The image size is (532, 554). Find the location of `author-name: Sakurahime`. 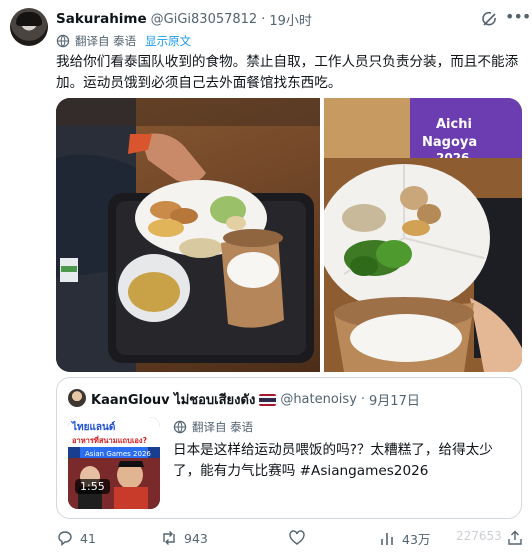

author-name: Sakurahime is located at coordinates (101, 19).